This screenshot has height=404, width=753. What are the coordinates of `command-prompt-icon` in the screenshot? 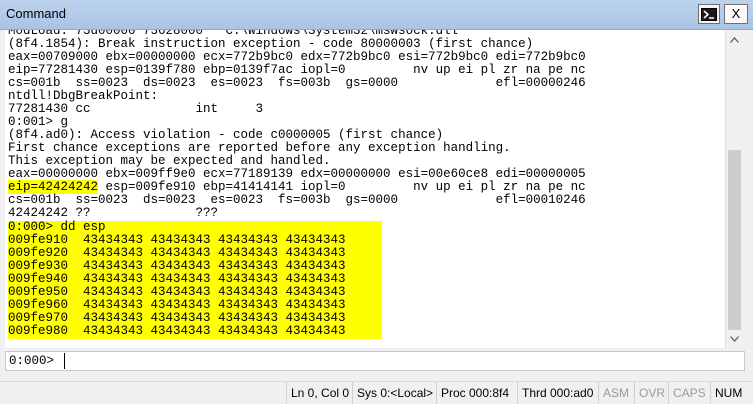 It's located at (709, 14).